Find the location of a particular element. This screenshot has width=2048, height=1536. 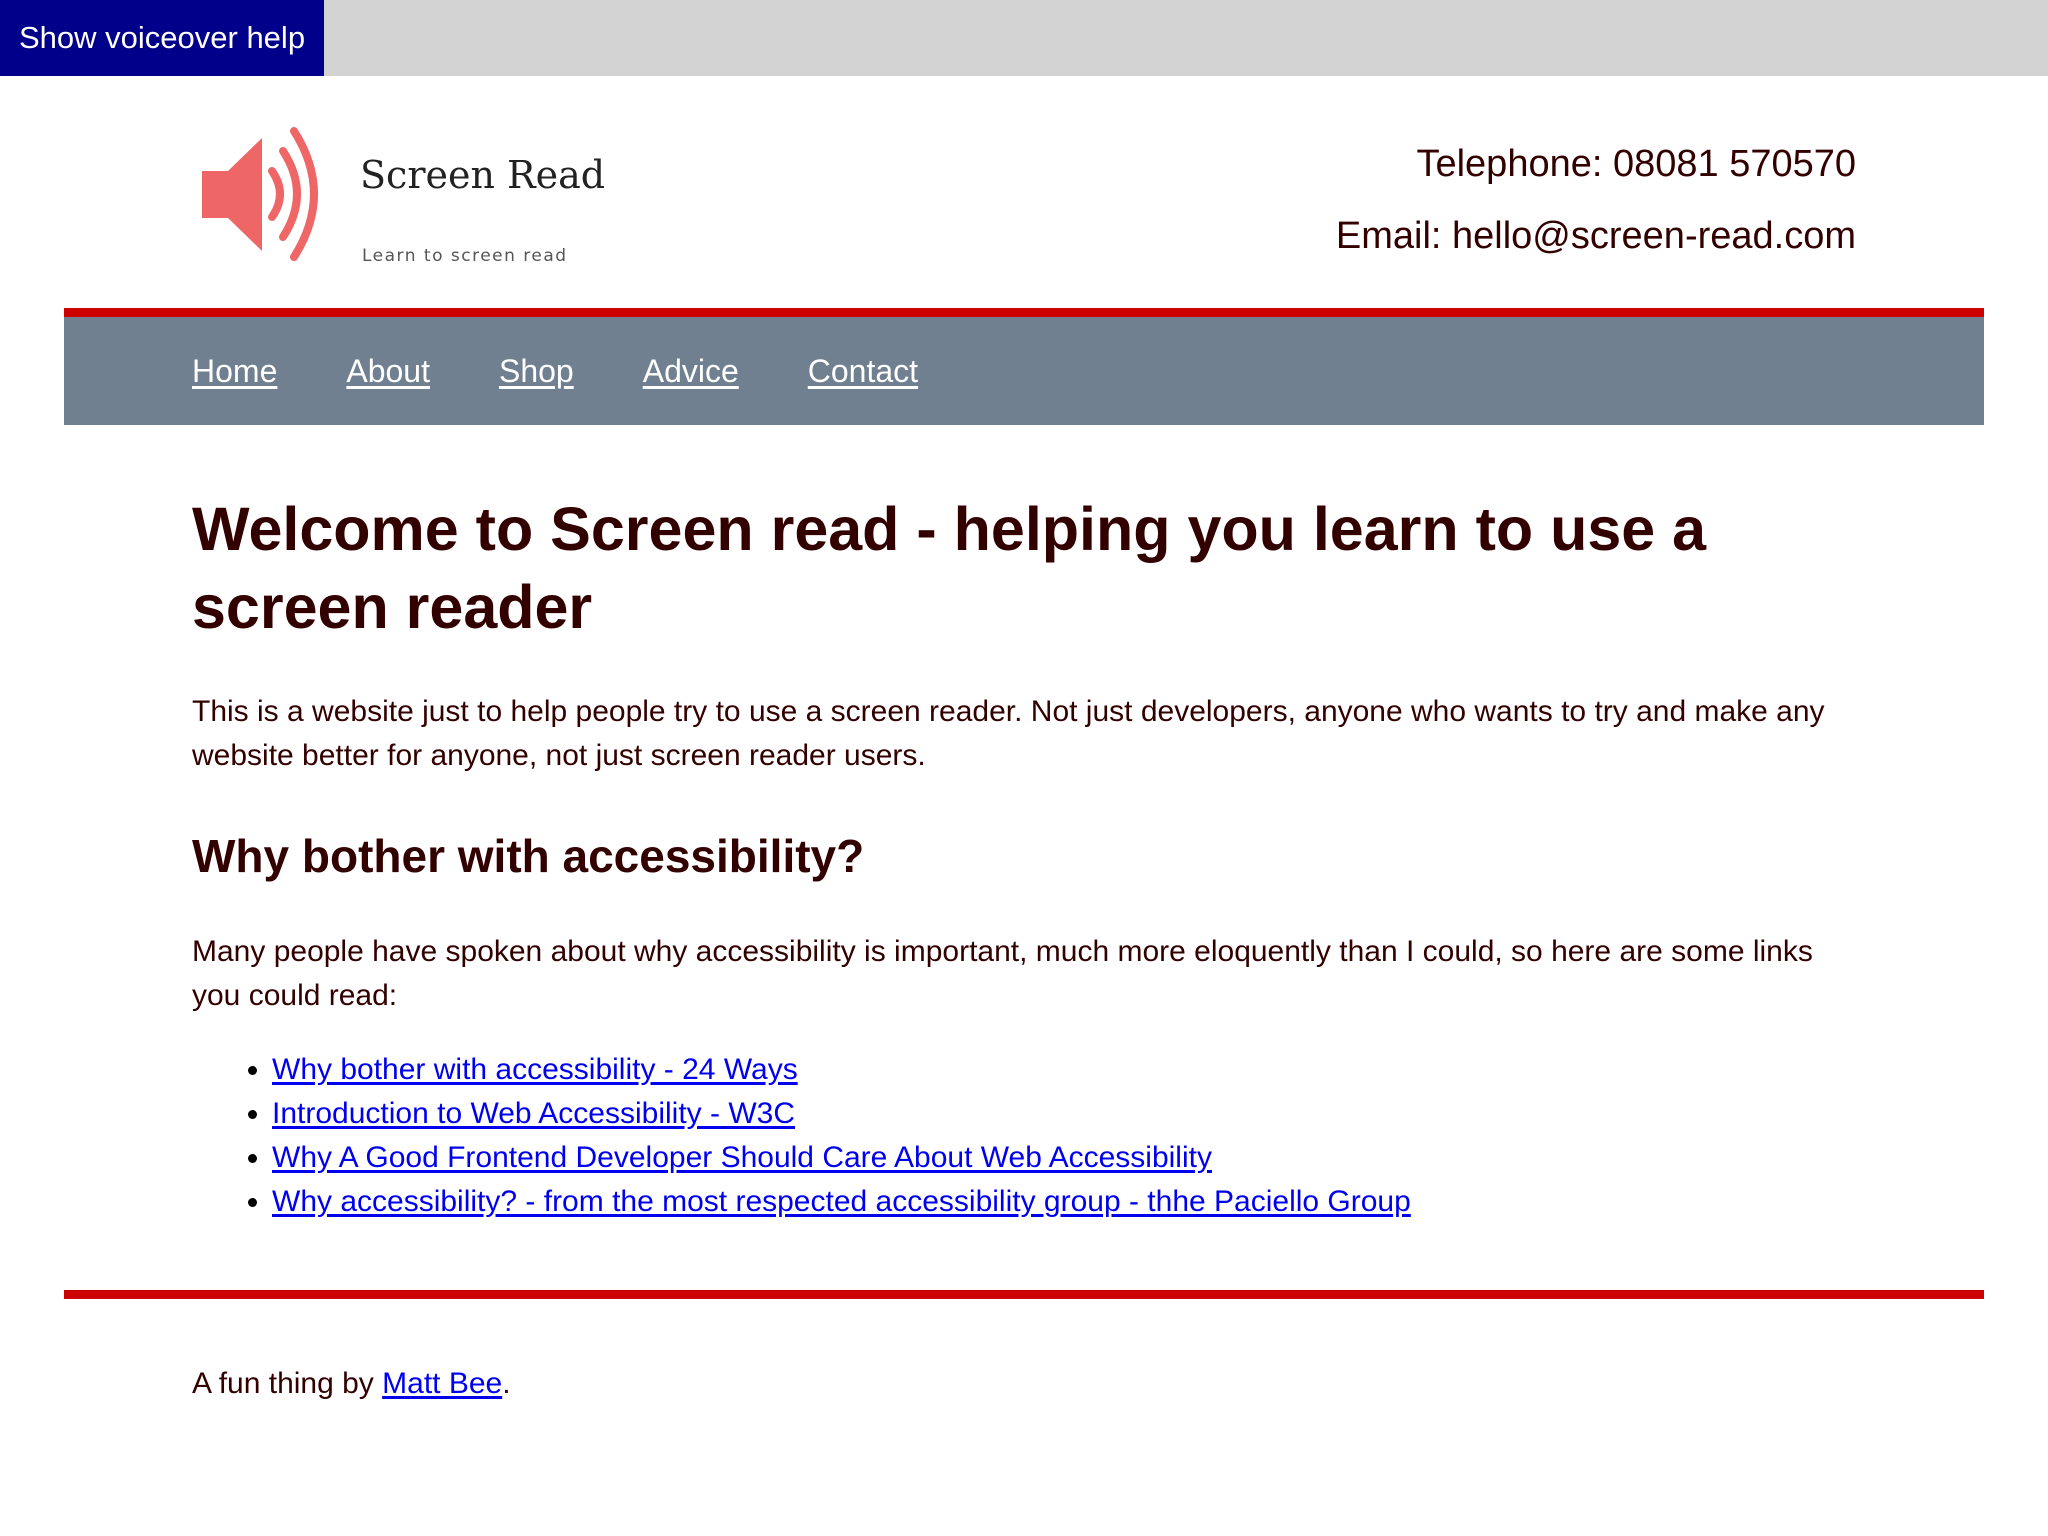

site-footer: A fun thing by Matt Bee. is located at coordinates (351, 1384).